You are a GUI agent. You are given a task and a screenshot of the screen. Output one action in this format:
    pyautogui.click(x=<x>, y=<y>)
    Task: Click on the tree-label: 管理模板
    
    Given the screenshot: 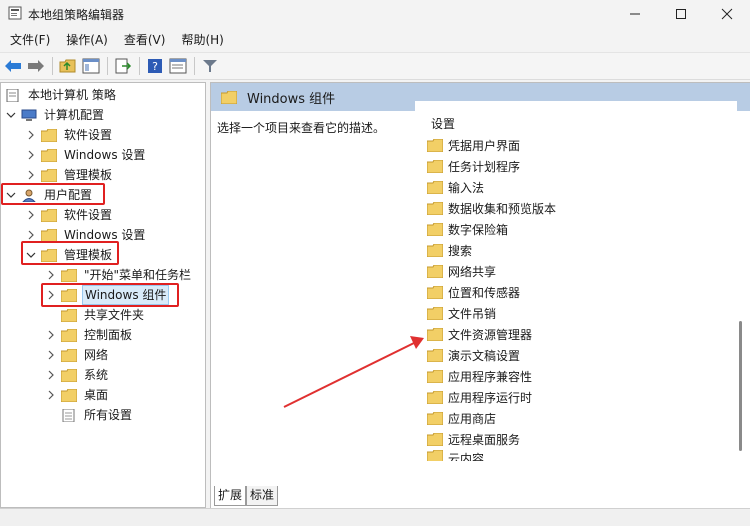 What is the action you would take?
    pyautogui.click(x=88, y=175)
    